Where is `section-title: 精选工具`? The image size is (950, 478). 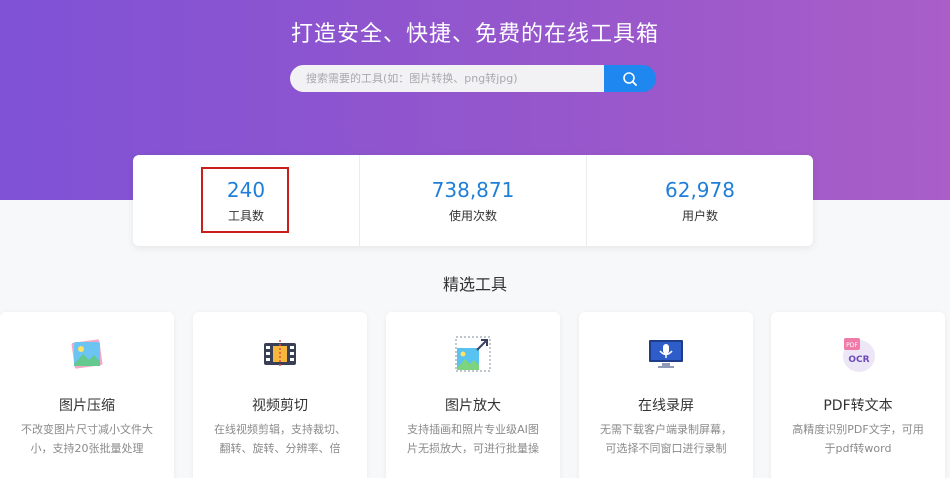 section-title: 精选工具 is located at coordinates (474, 284).